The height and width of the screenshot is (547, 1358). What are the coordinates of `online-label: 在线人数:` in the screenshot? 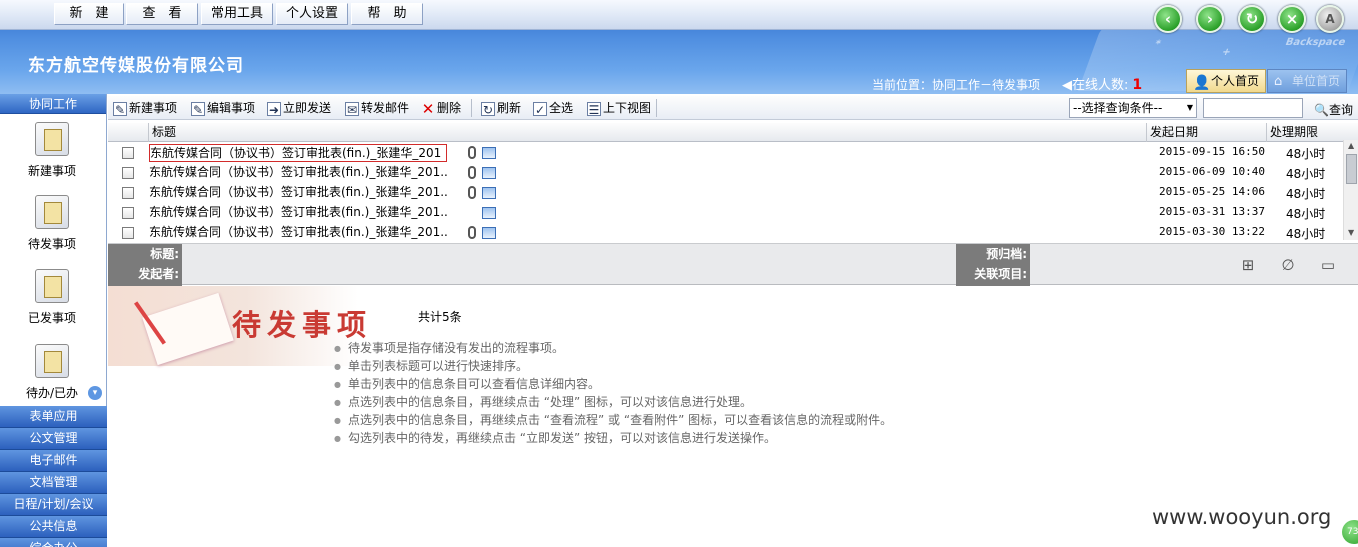 It's located at (1100, 85).